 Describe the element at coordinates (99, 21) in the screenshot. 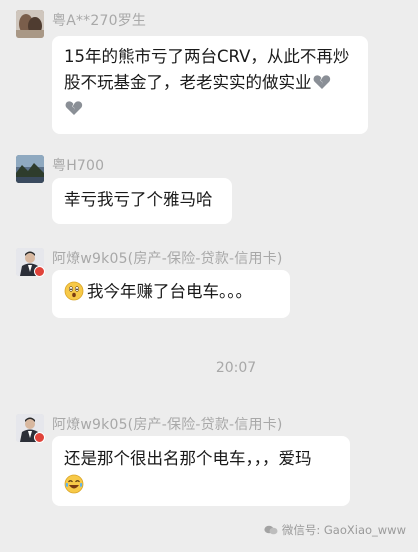

I see `sender-name: 粤A**270罗生` at that location.